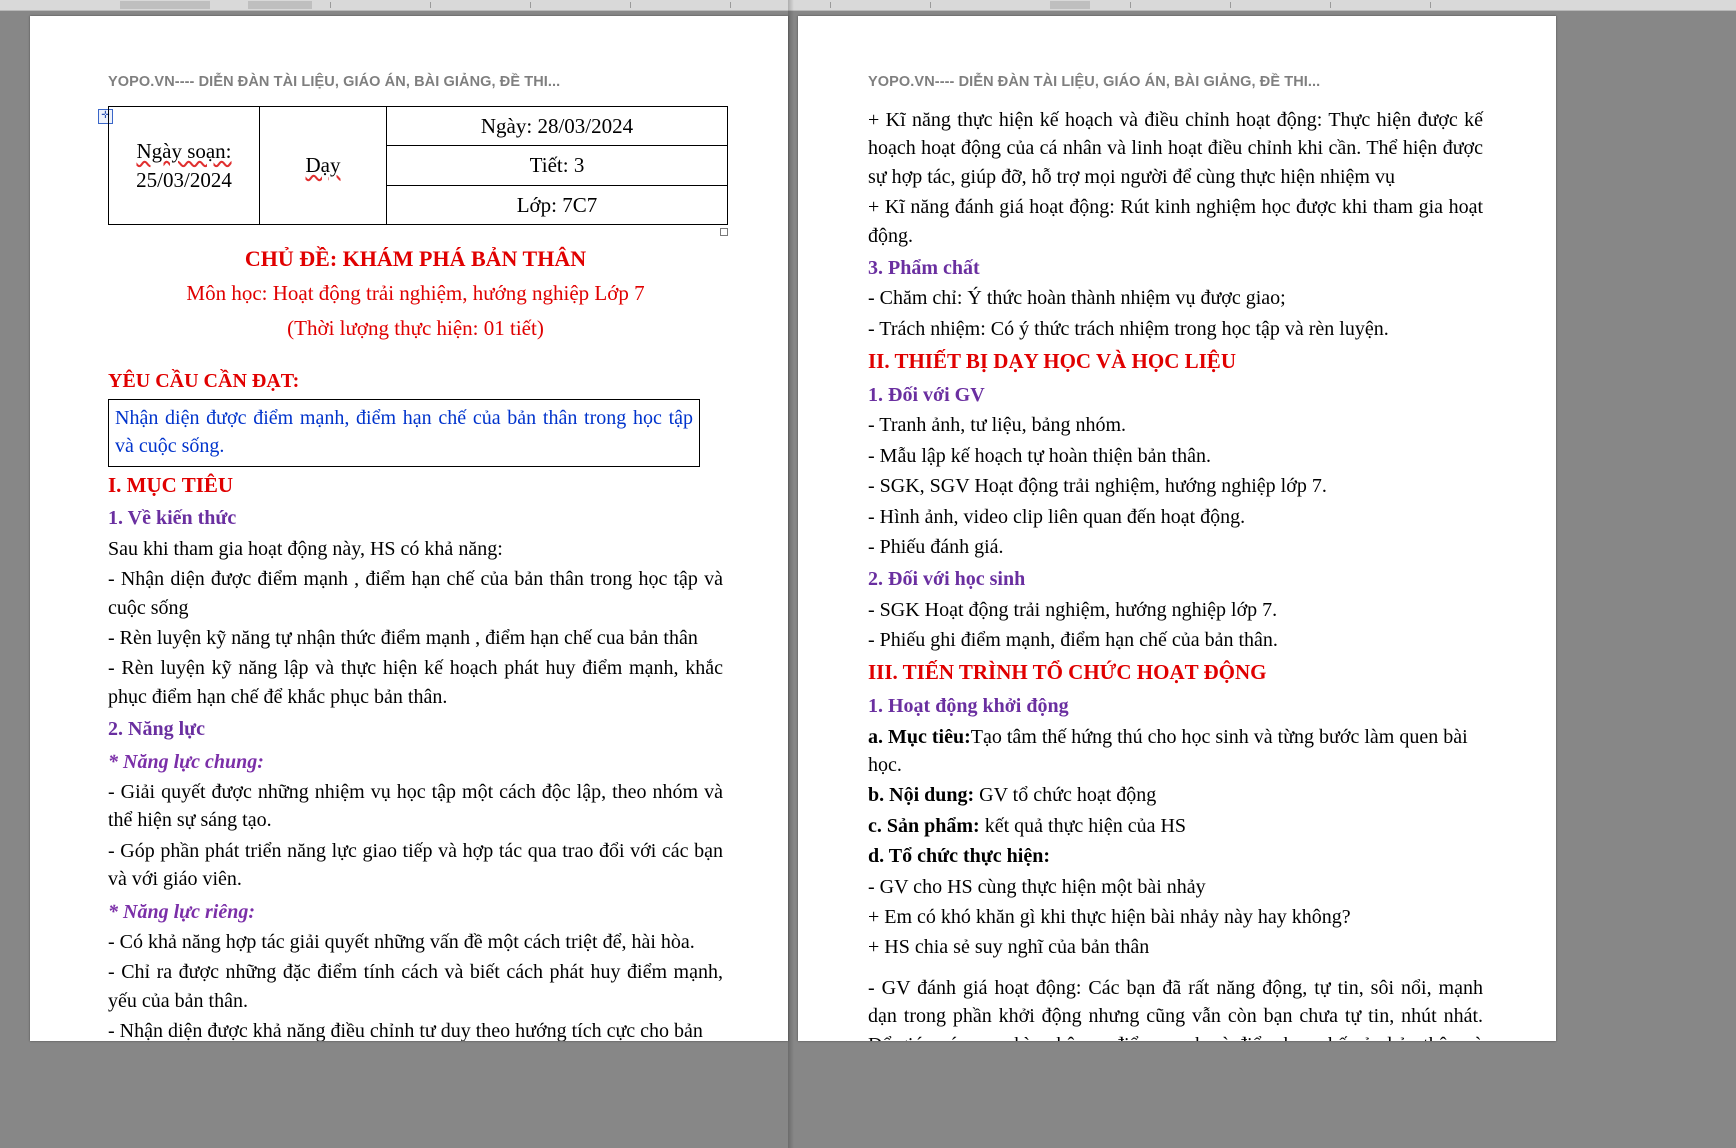 This screenshot has width=1736, height=1148. Describe the element at coordinates (1009, 947) in the screenshot. I see `list-item: + HS chia sẻ suy nghĩ của bản thân` at that location.